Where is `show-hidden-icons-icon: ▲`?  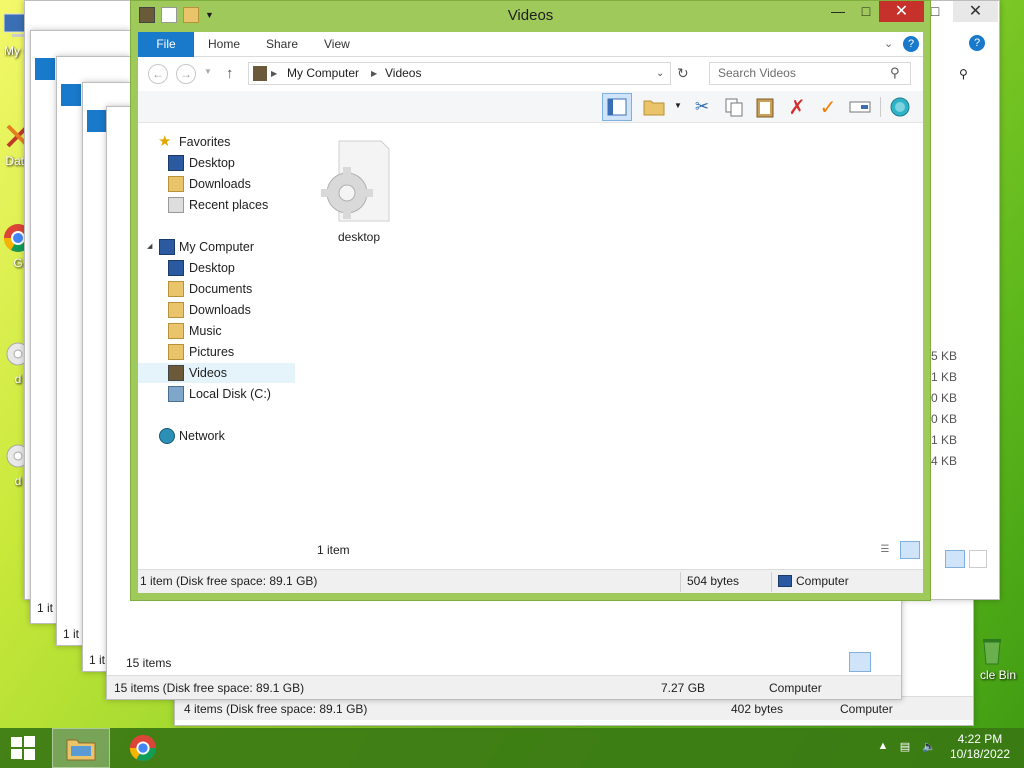
show-hidden-icons-icon: ▲ is located at coordinates (883, 747).